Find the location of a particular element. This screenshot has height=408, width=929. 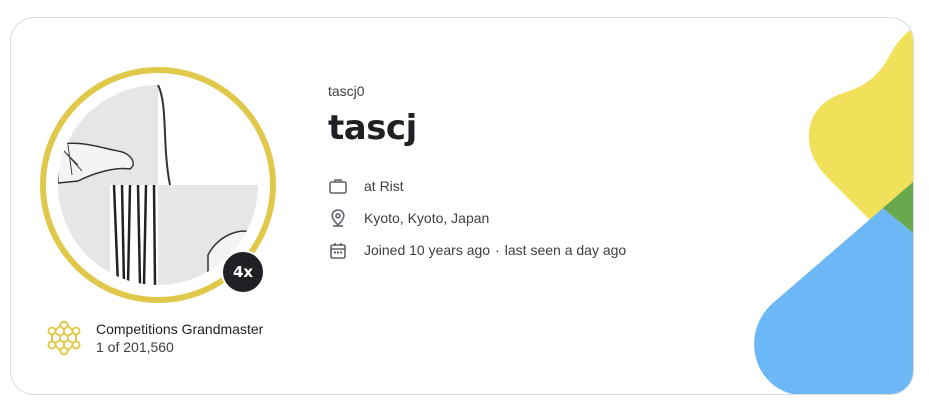

joined-info: Joined 10 years ago · last seen a day ago is located at coordinates (495, 250).